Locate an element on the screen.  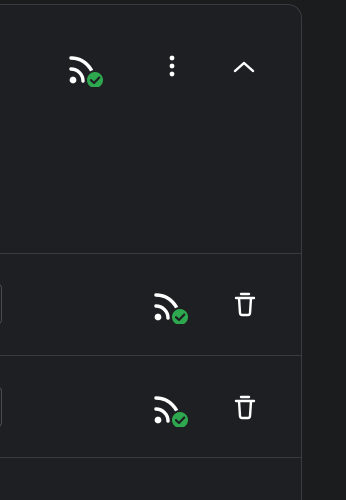
chevron-up-icon is located at coordinates (244, 67).